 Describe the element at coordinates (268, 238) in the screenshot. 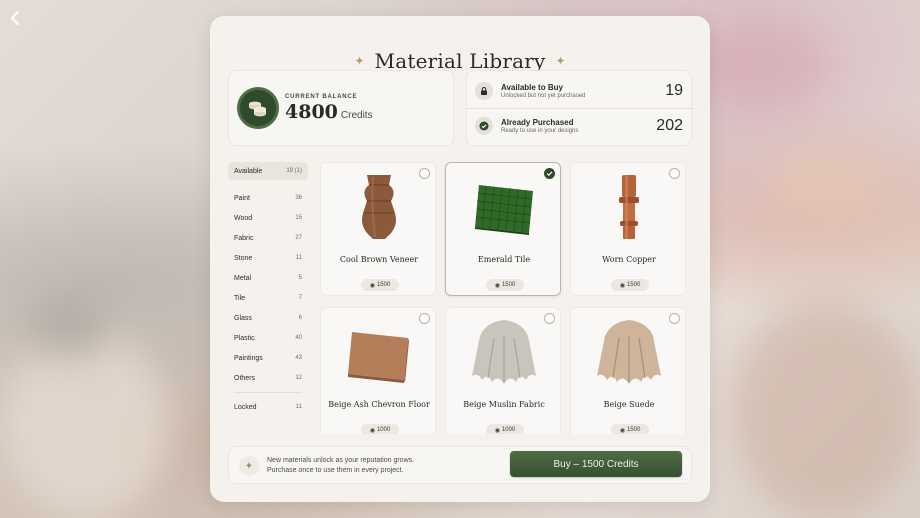

I see `sidebar-item-fabric: Fabric 27` at that location.